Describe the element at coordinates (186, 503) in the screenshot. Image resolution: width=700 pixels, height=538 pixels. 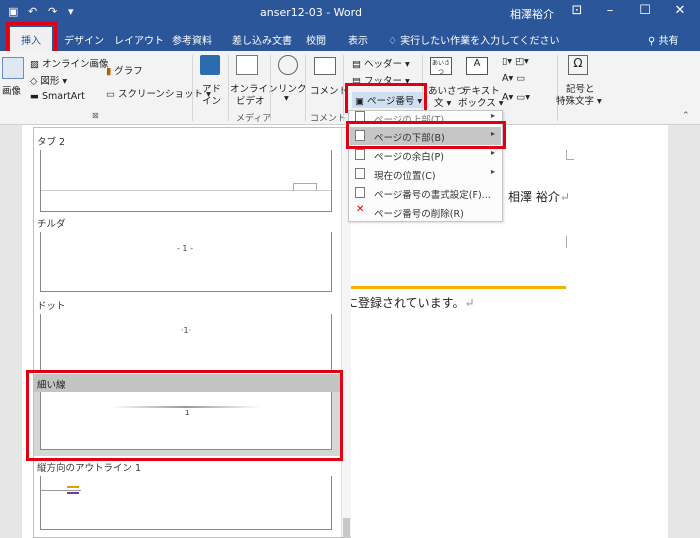
I see `gallery-item-vertical-outline` at that location.